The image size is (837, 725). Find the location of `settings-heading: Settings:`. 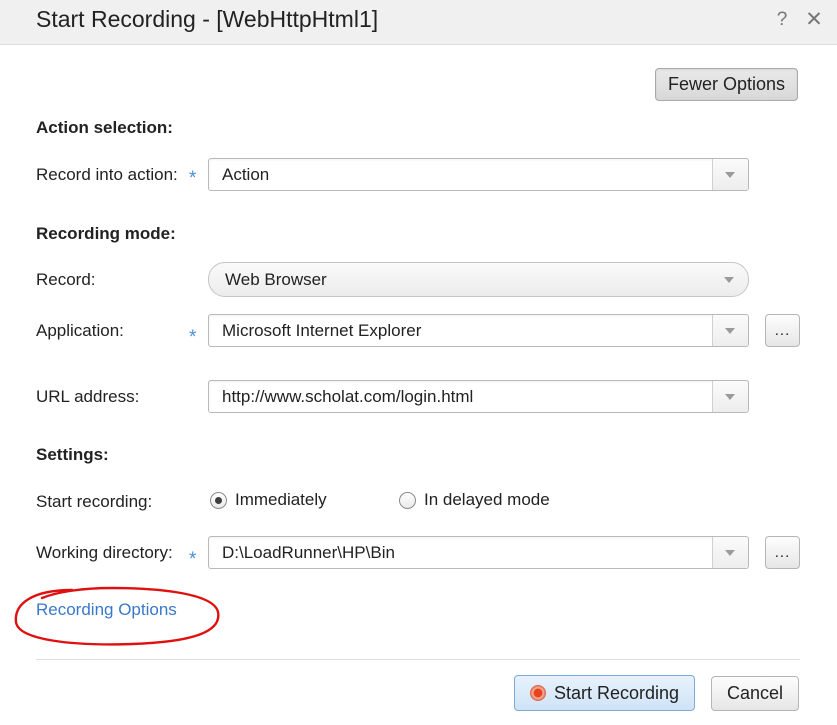

settings-heading: Settings: is located at coordinates (72, 454).